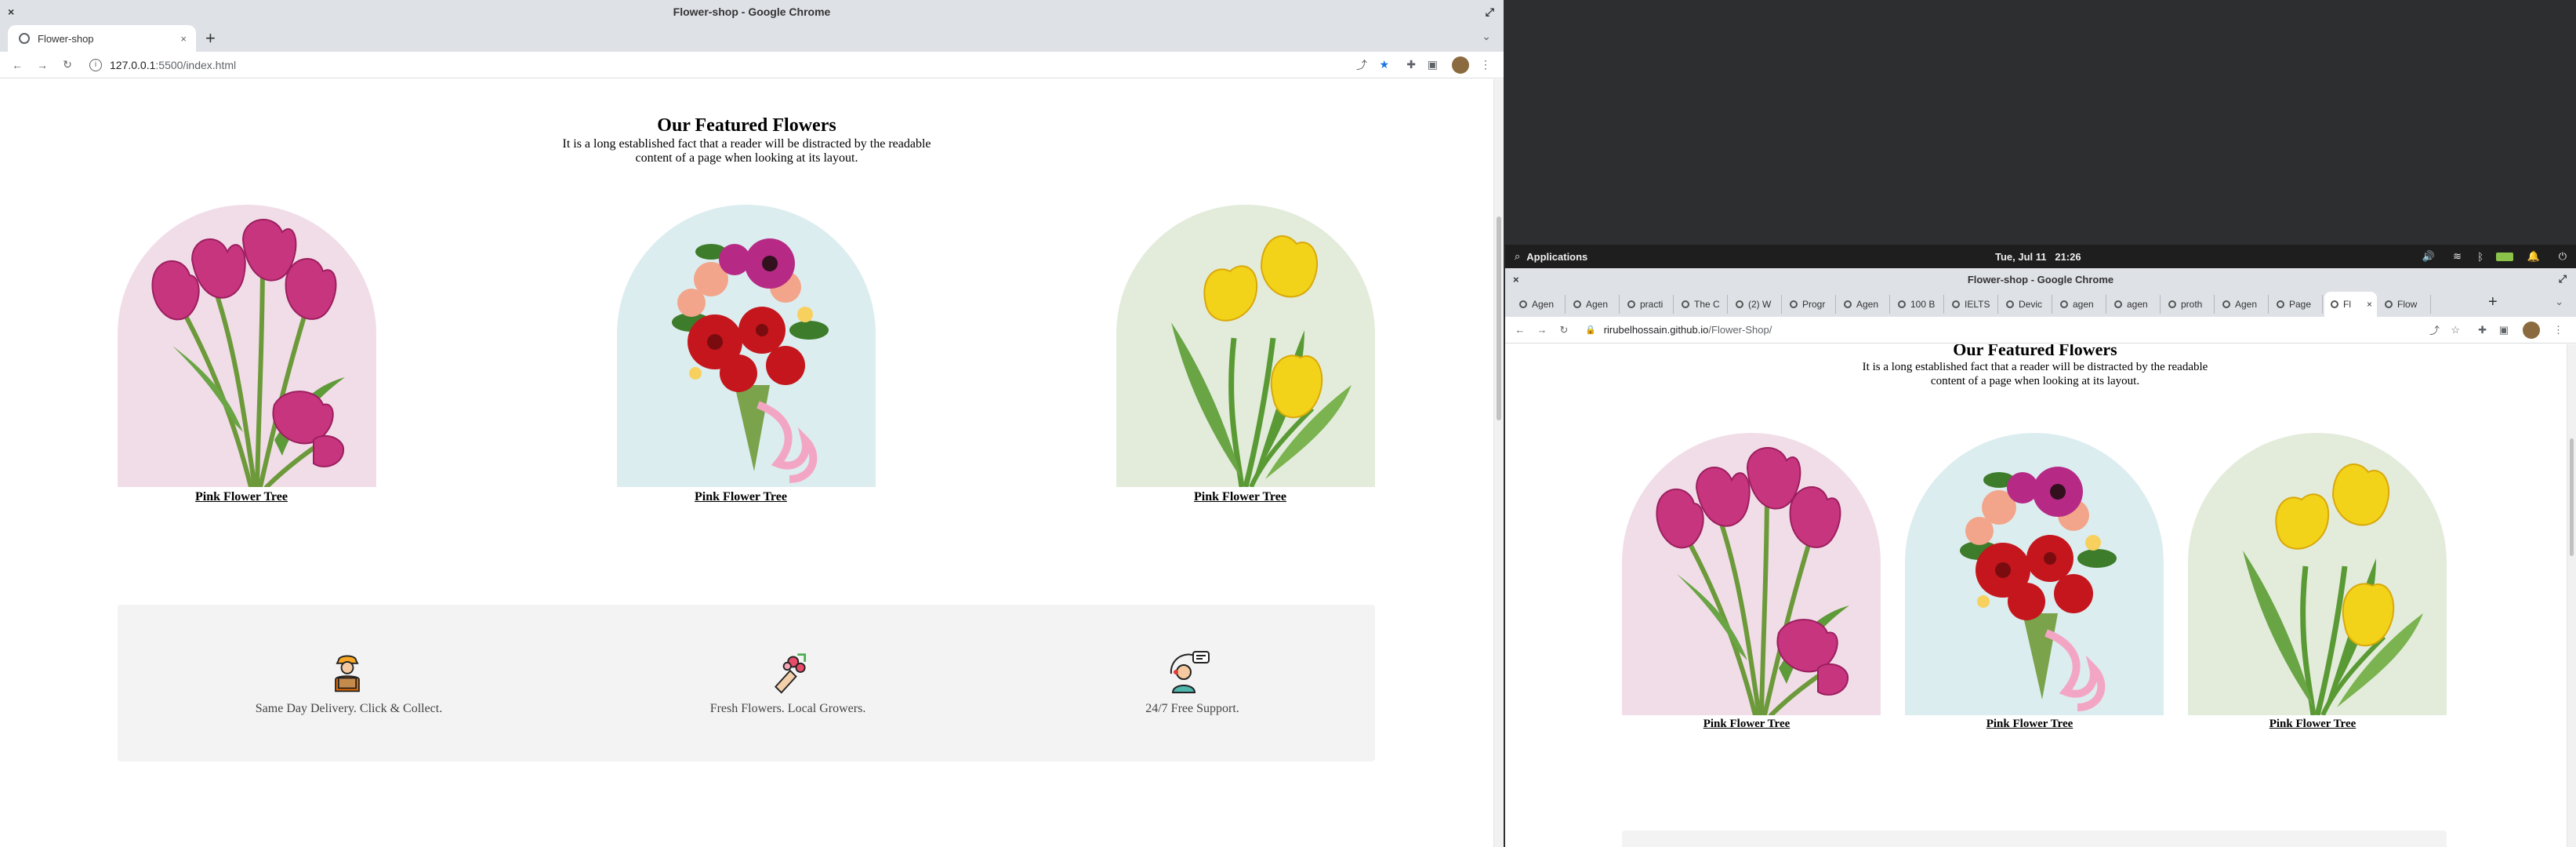 Image resolution: width=2576 pixels, height=847 pixels. I want to click on tab-label: Fl, so click(2347, 304).